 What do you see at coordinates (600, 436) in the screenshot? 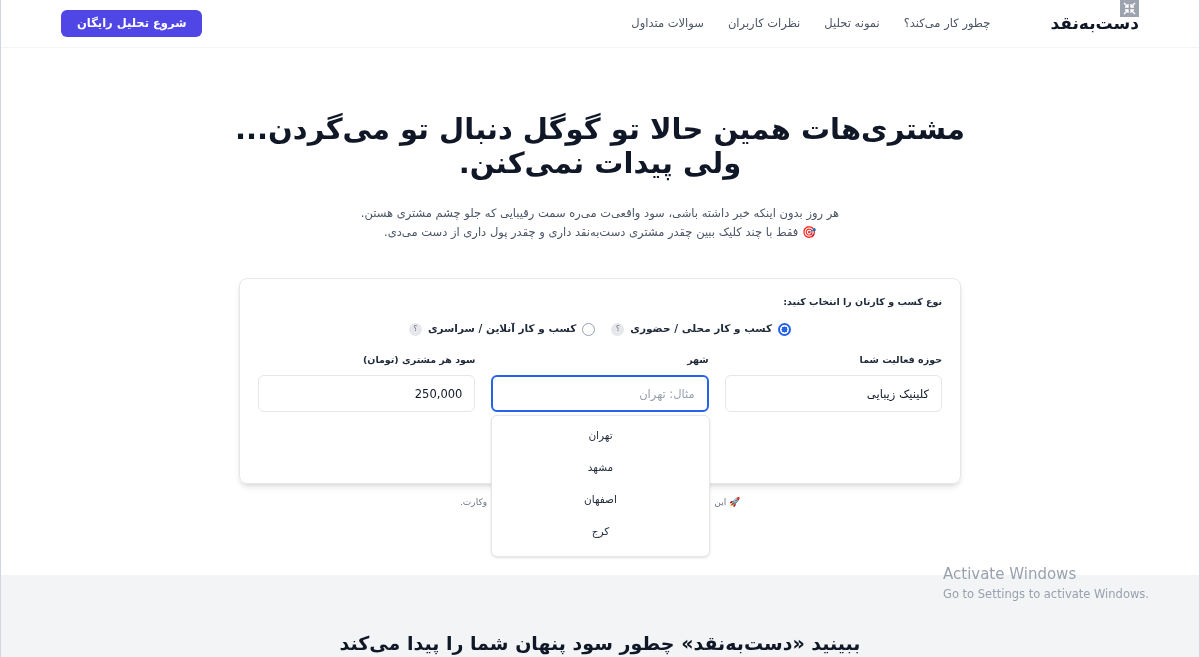
I see `suggestion-item: تهران` at bounding box center [600, 436].